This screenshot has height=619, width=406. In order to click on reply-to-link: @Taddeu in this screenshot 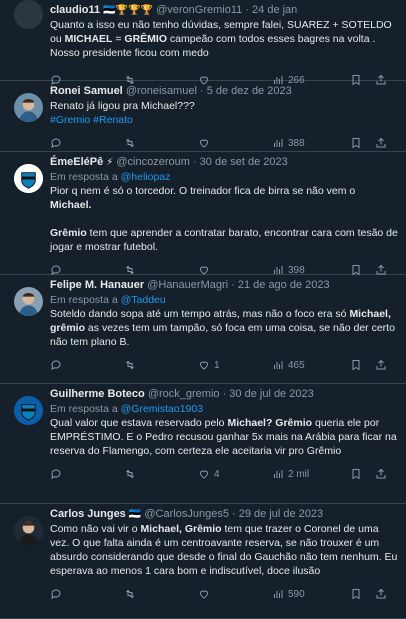, I will do `click(143, 300)`.